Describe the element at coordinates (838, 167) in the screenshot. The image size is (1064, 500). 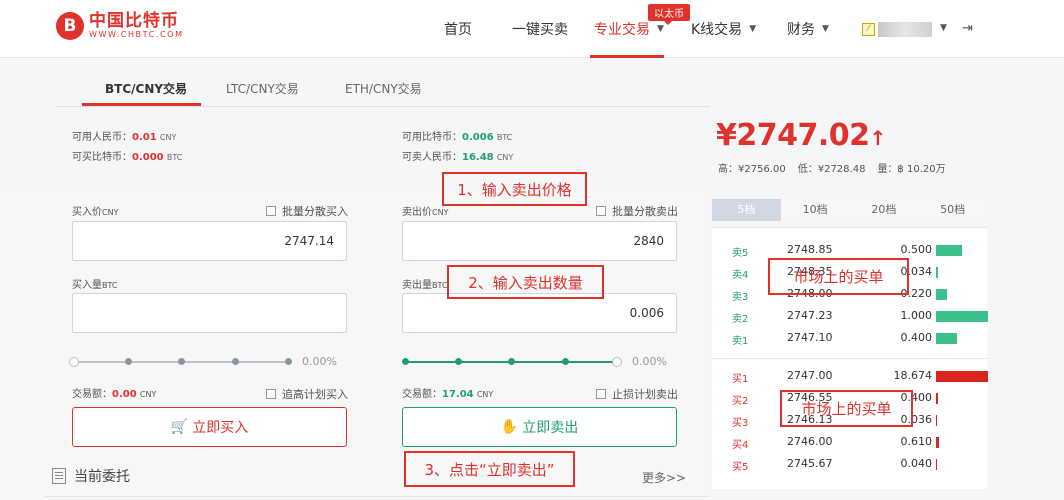
I see `price-stats: 高：¥2756.00 低：¥2728.48 量：฿ 10.20万` at that location.